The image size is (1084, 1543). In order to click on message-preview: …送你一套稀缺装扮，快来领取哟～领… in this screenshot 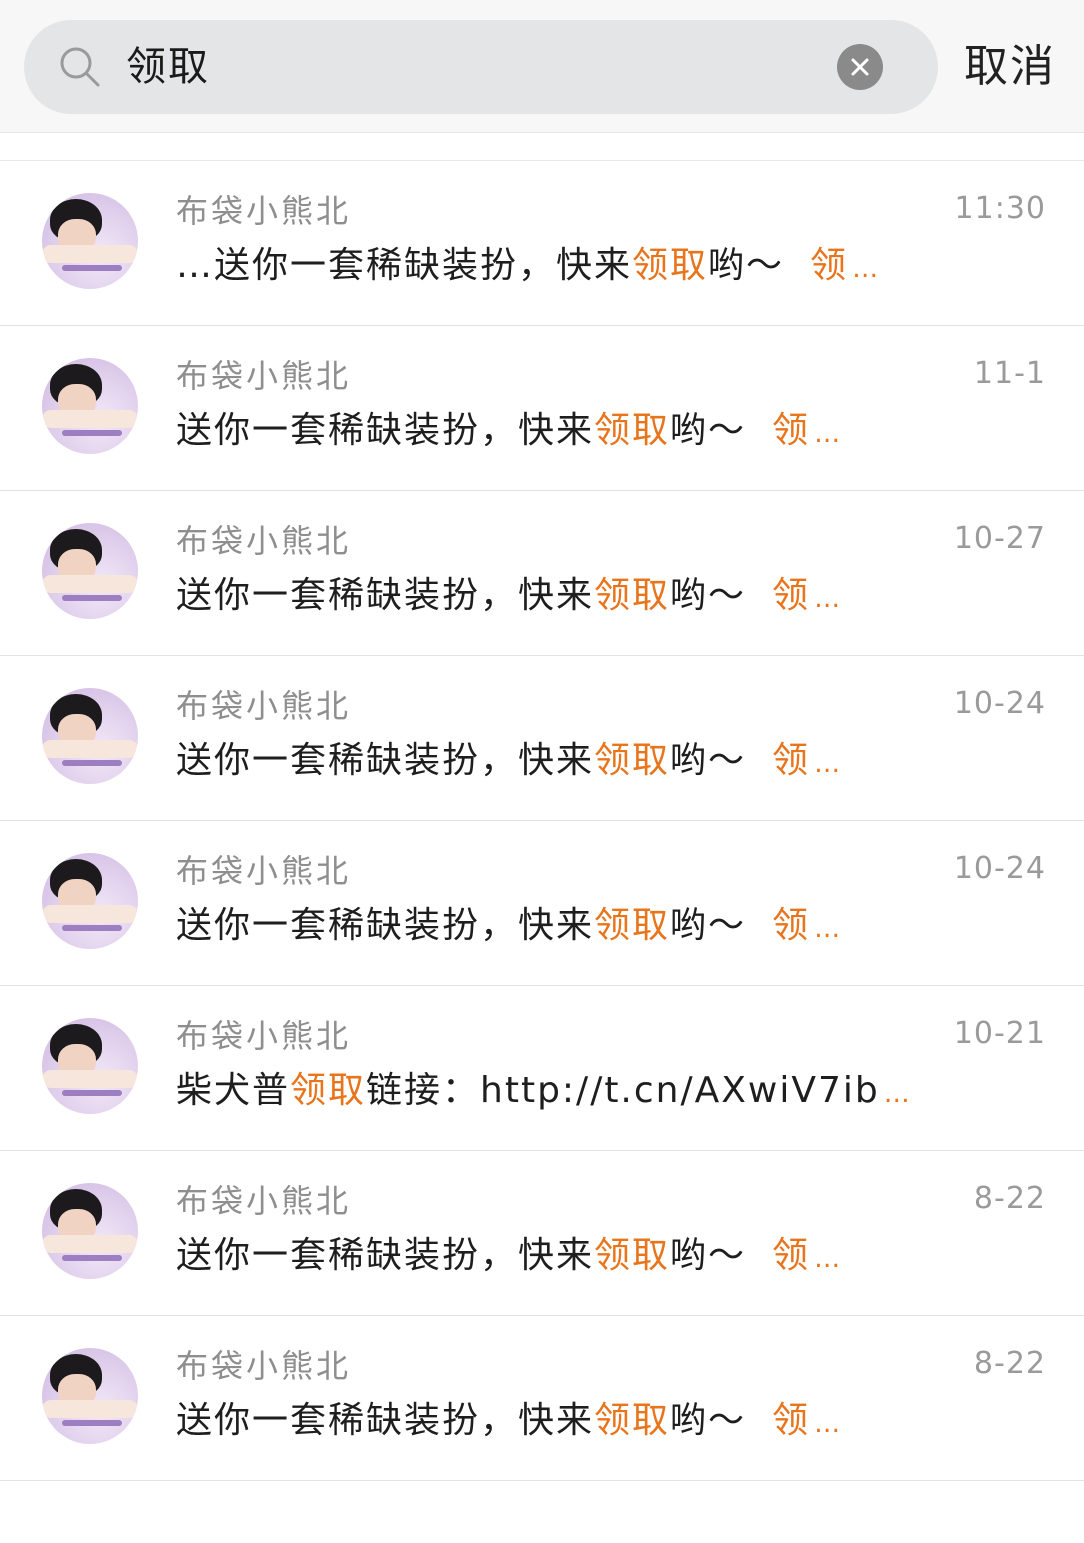, I will do `click(528, 265)`.